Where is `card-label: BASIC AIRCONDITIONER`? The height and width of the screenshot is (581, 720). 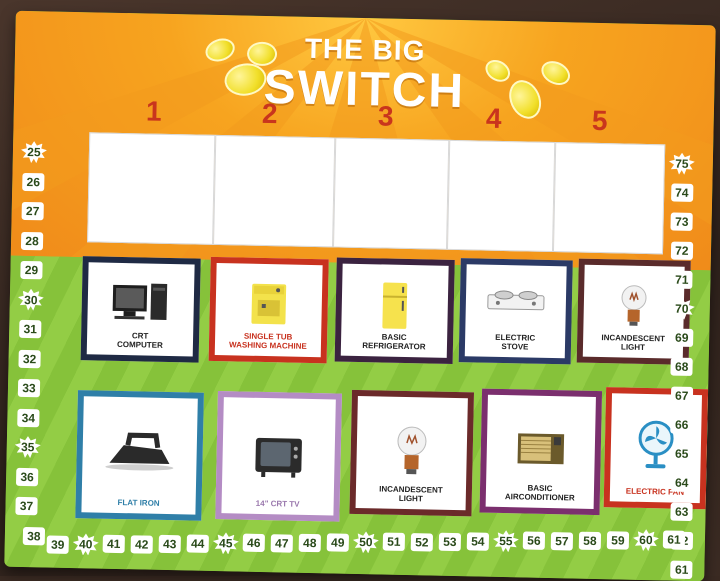 card-label: BASIC AIRCONDITIONER is located at coordinates (539, 493).